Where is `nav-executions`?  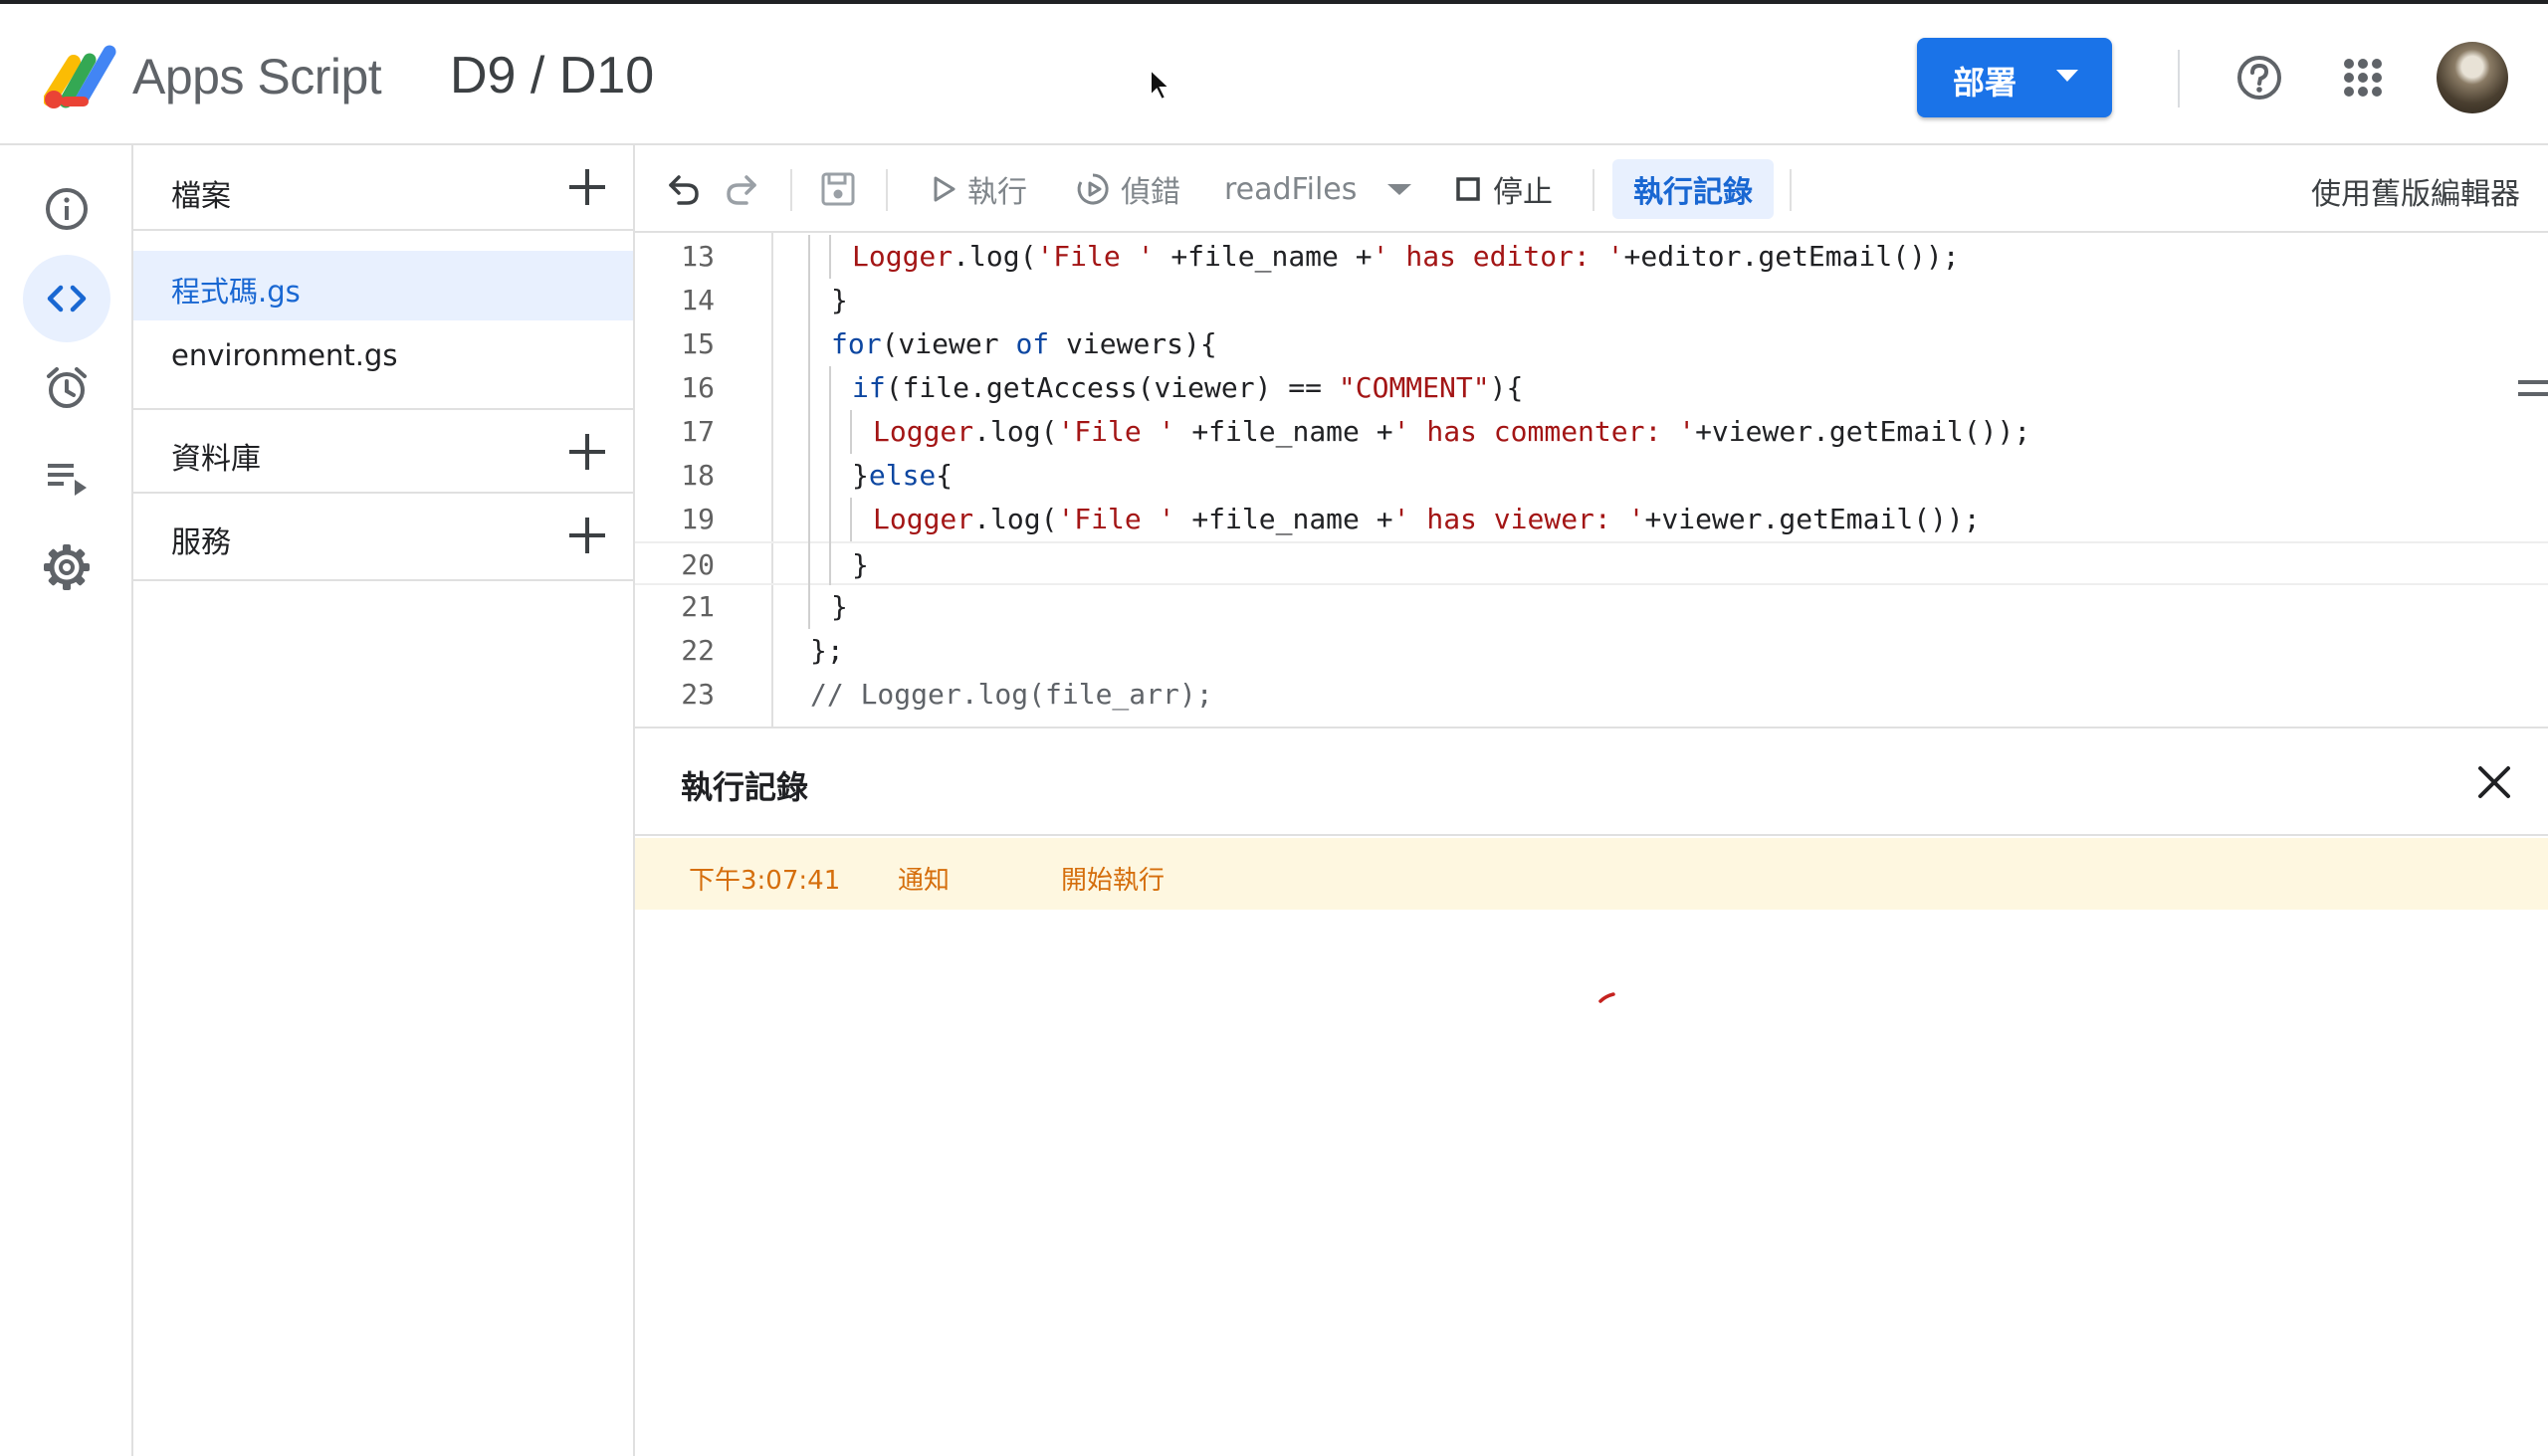 nav-executions is located at coordinates (66, 477).